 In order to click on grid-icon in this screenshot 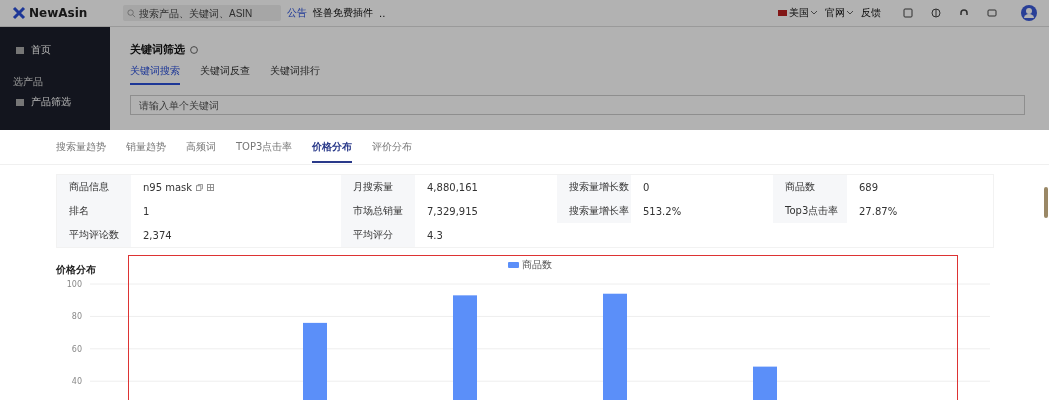, I will do `click(211, 187)`.